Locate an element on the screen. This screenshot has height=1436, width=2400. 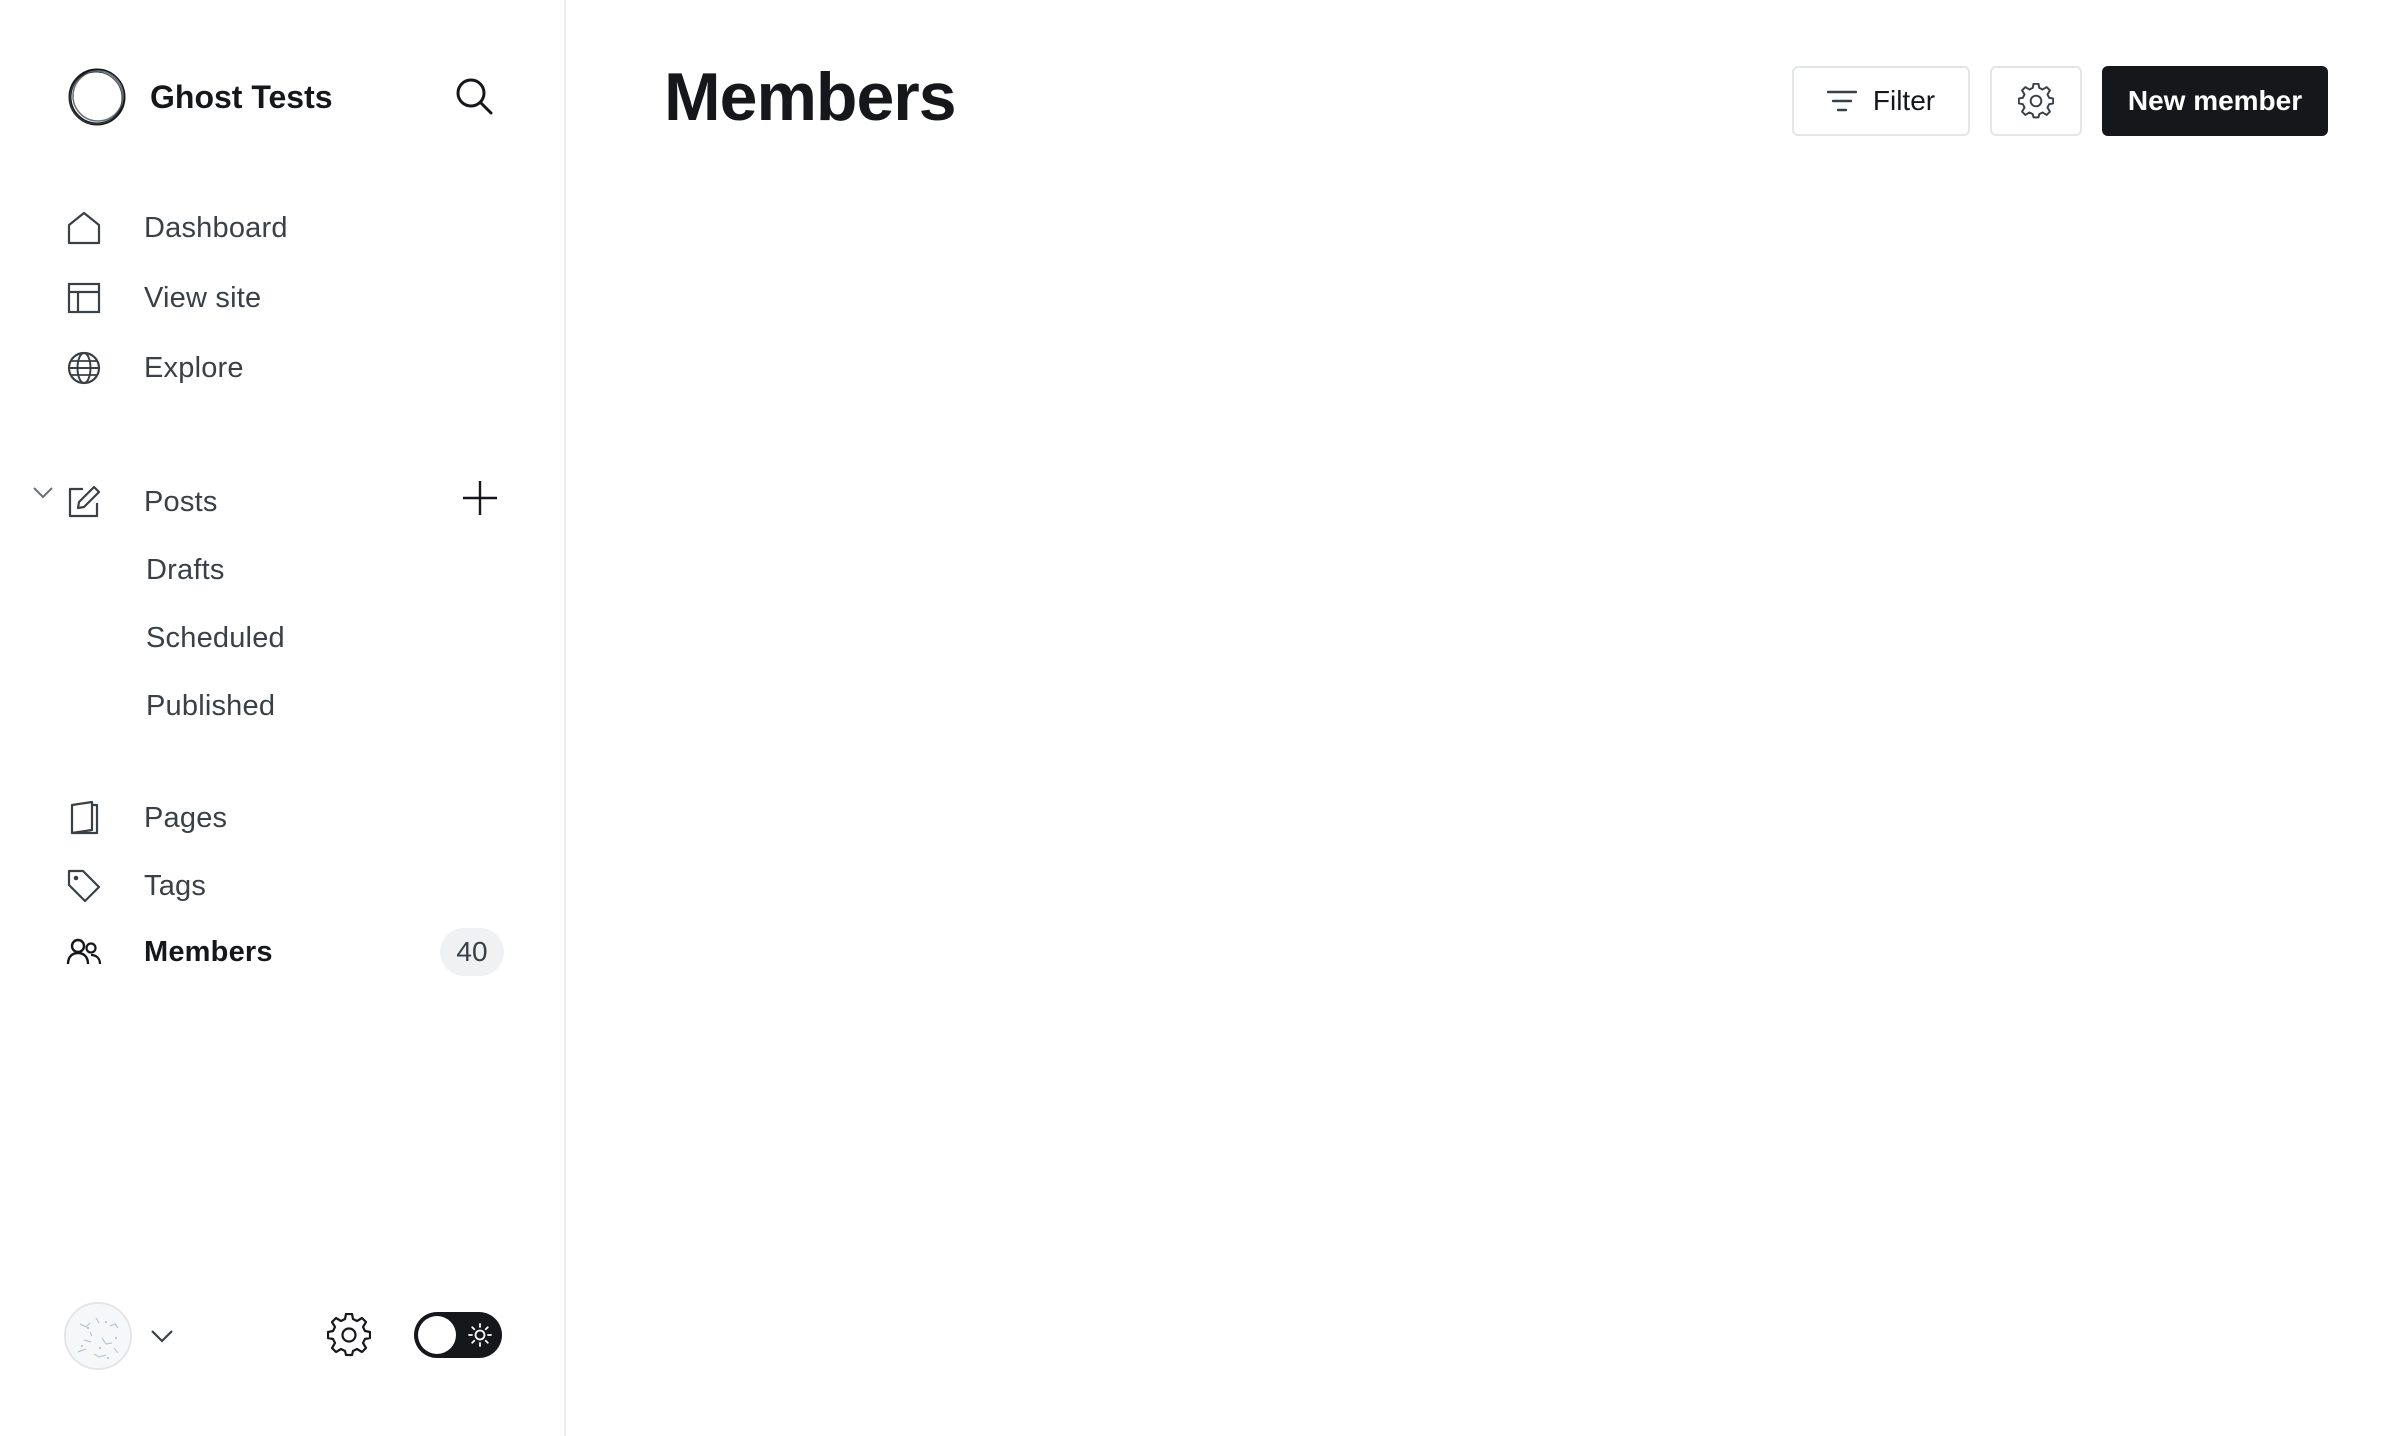
nav-drafts: Drafts is located at coordinates (185, 570).